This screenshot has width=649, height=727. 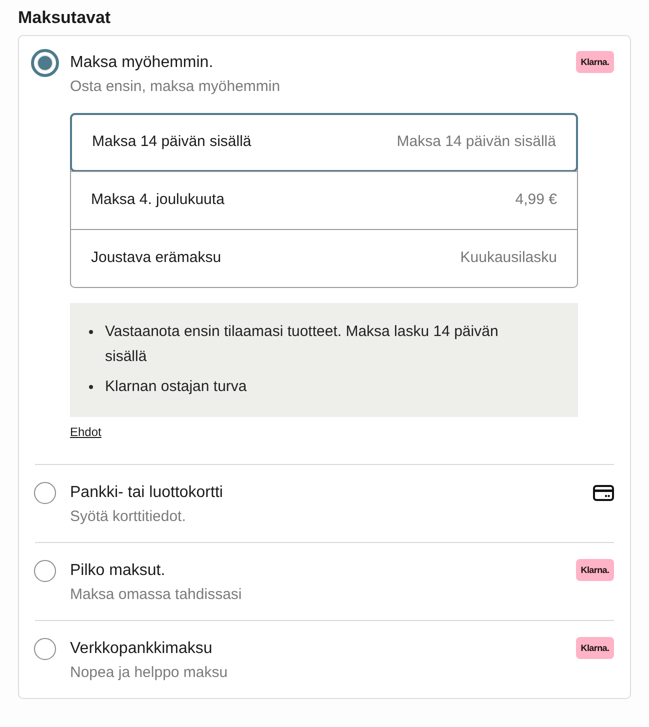 What do you see at coordinates (86, 432) in the screenshot?
I see `terms-link: Ehdot` at bounding box center [86, 432].